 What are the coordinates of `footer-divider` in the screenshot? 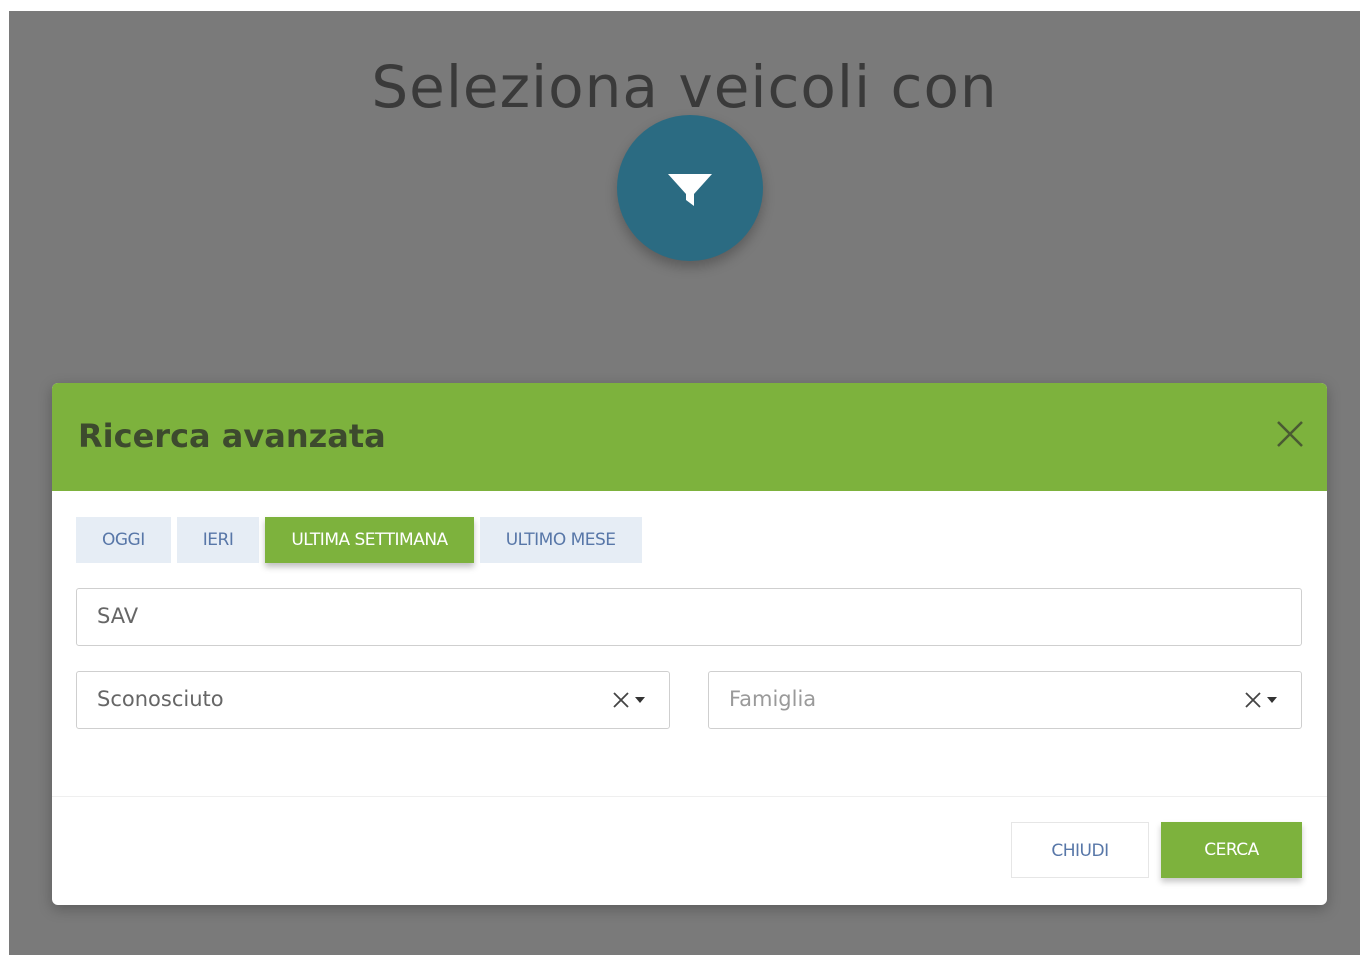 It's located at (689, 796).